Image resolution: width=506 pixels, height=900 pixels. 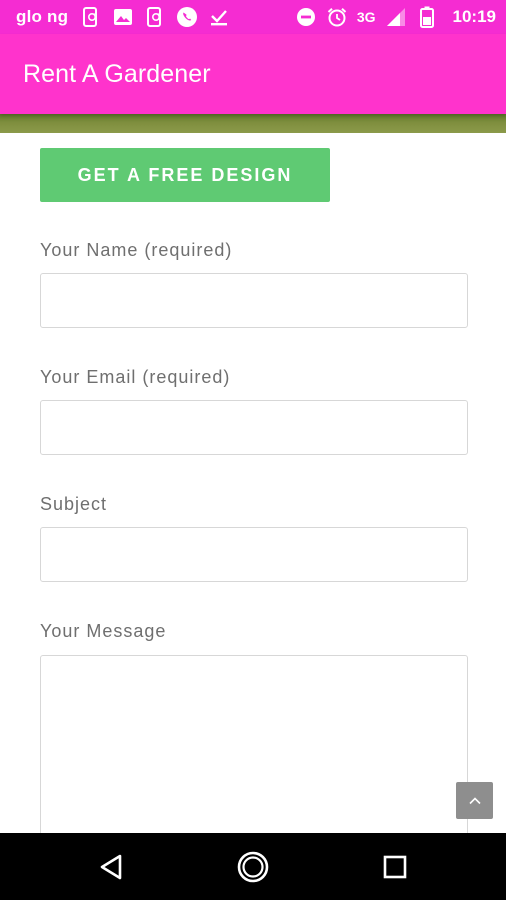 What do you see at coordinates (185, 175) in the screenshot?
I see `get-free-design-button: GET A FREE DESIGN` at bounding box center [185, 175].